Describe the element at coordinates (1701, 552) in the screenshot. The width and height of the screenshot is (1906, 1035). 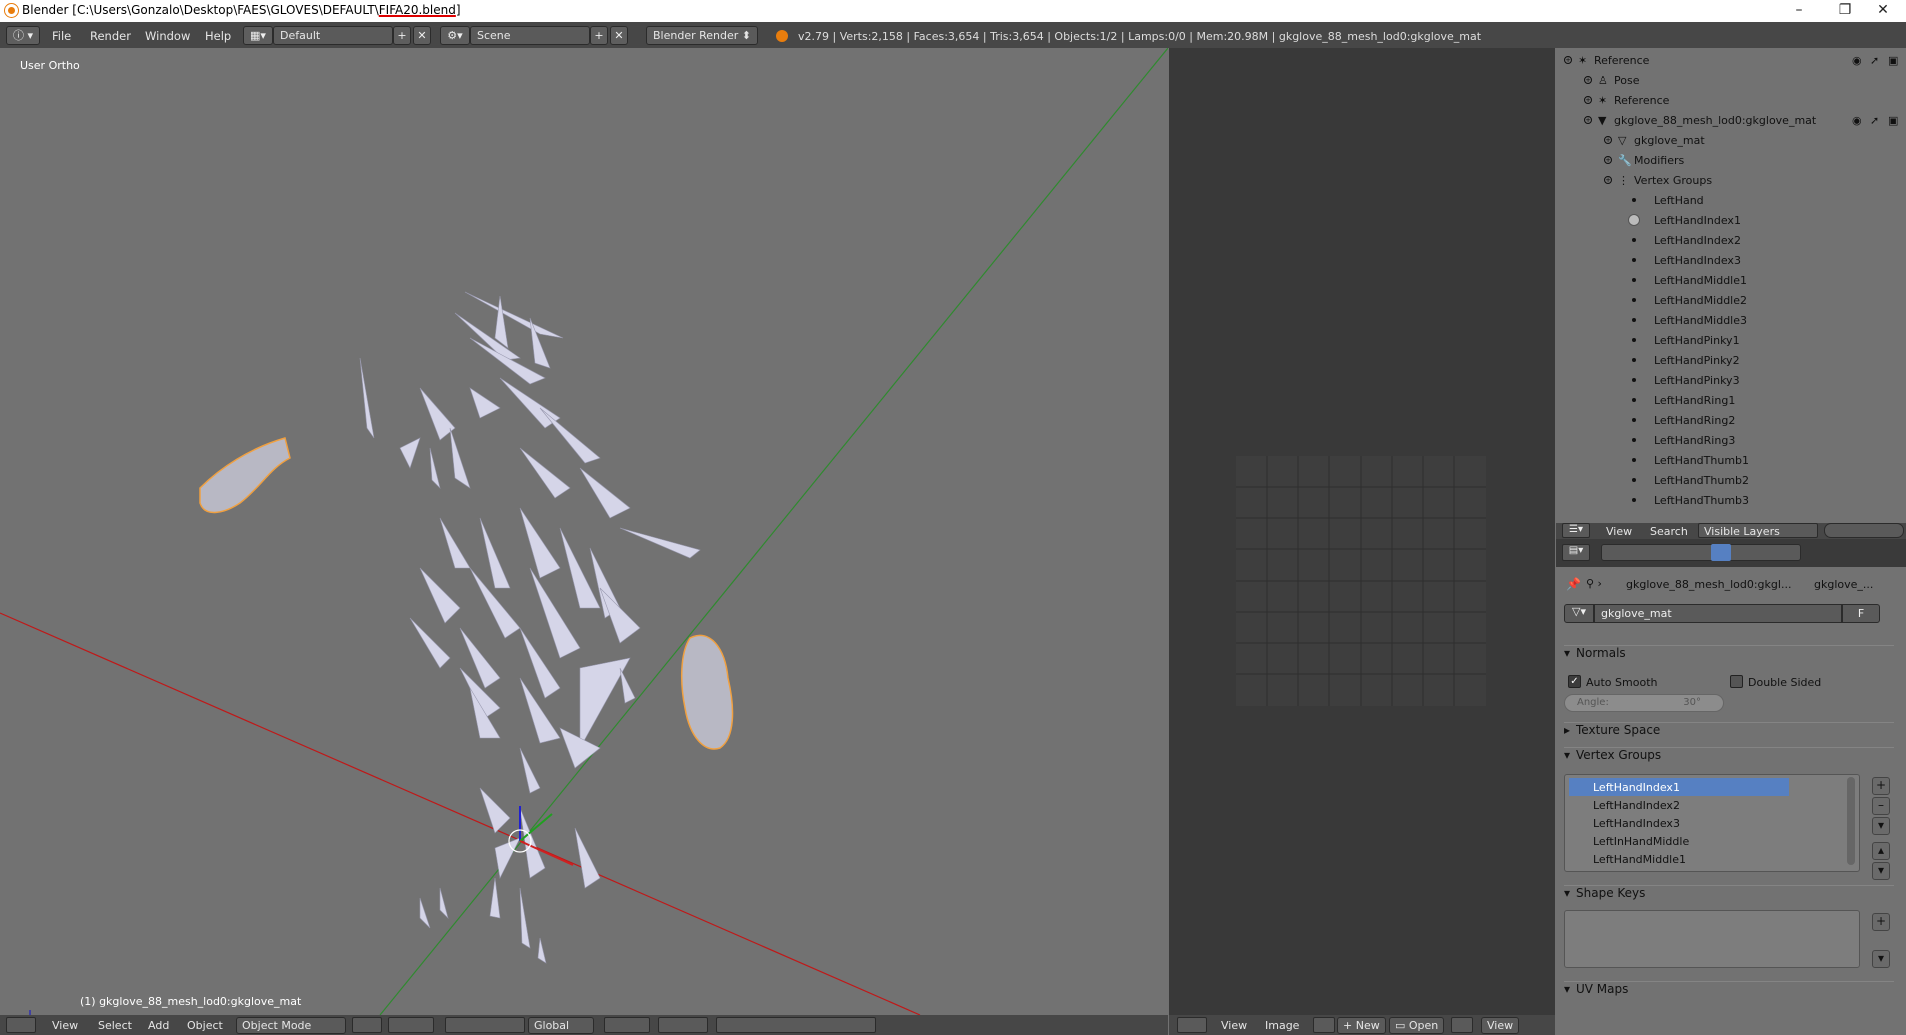
I see `context-tab-strip` at that location.